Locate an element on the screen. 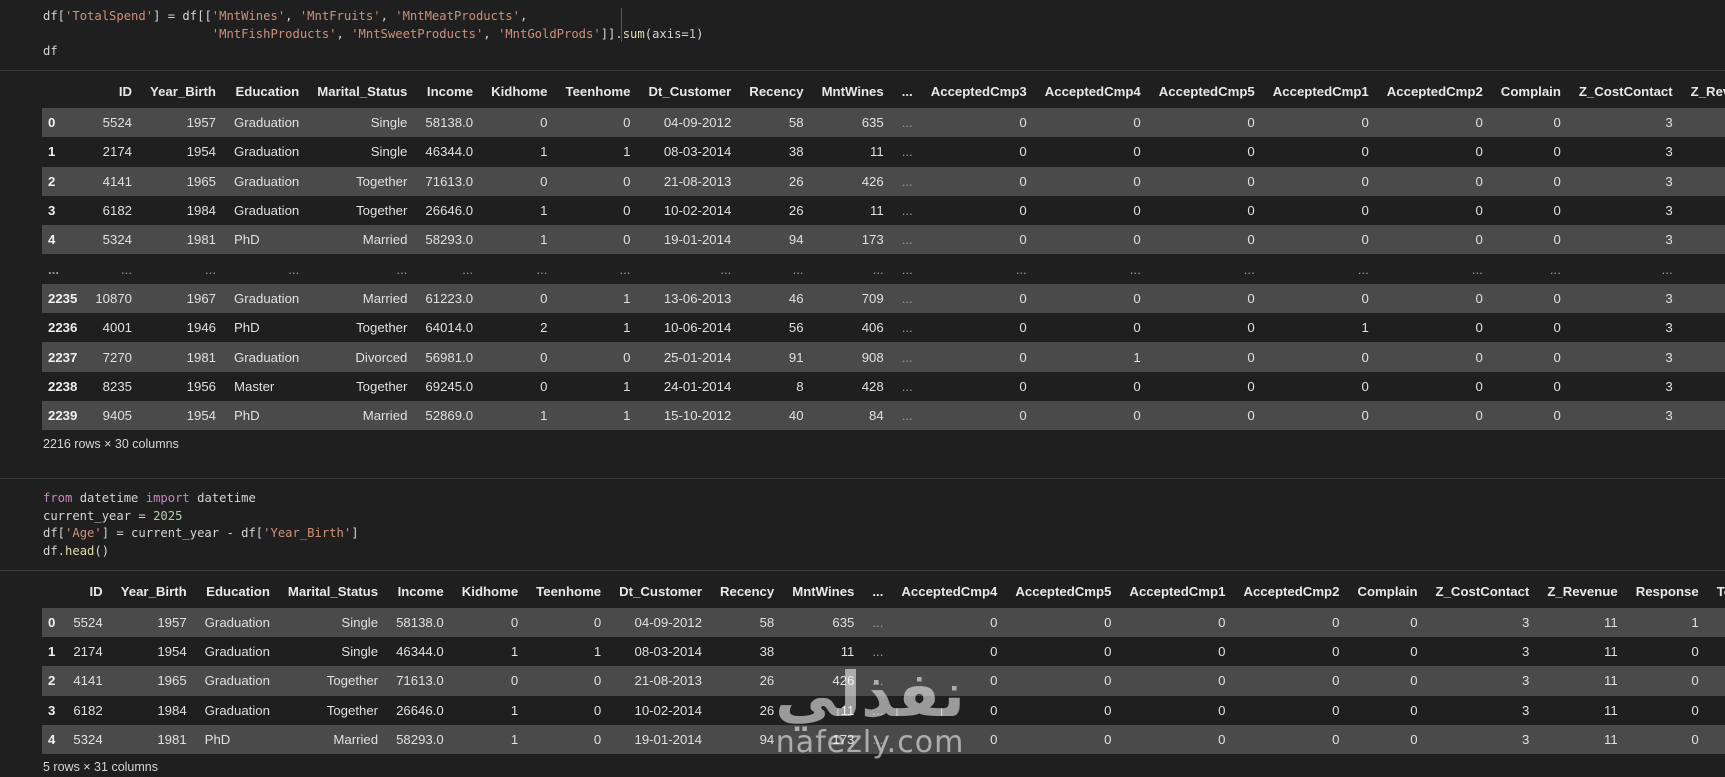 The width and height of the screenshot is (1725, 777). table-cell: 635 is located at coordinates (843, 623).